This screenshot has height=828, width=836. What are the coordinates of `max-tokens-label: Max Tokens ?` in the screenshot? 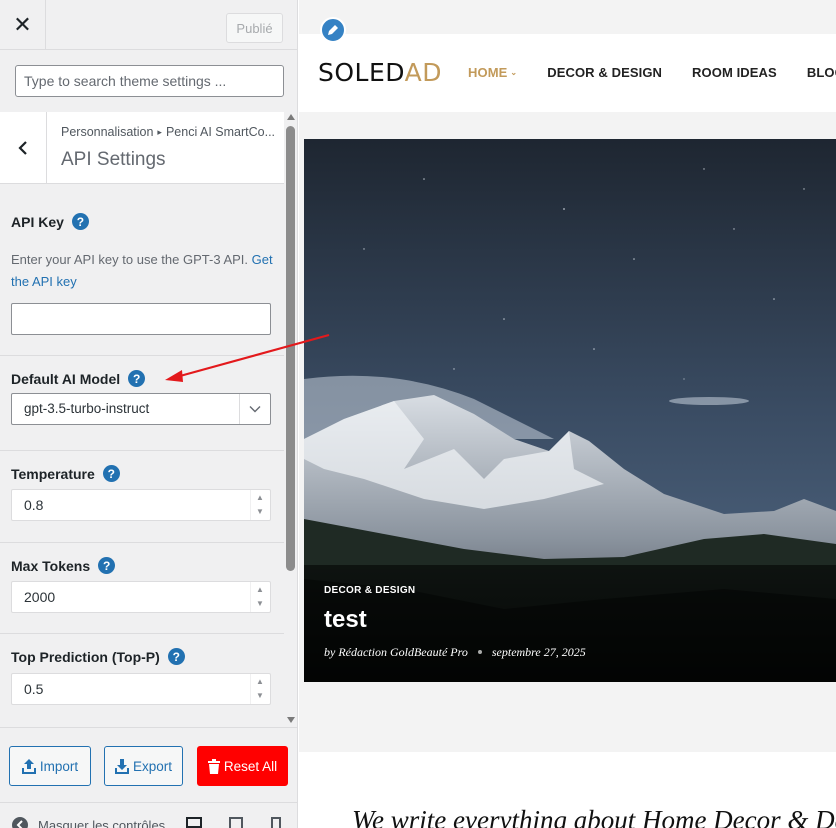 It's located at (63, 565).